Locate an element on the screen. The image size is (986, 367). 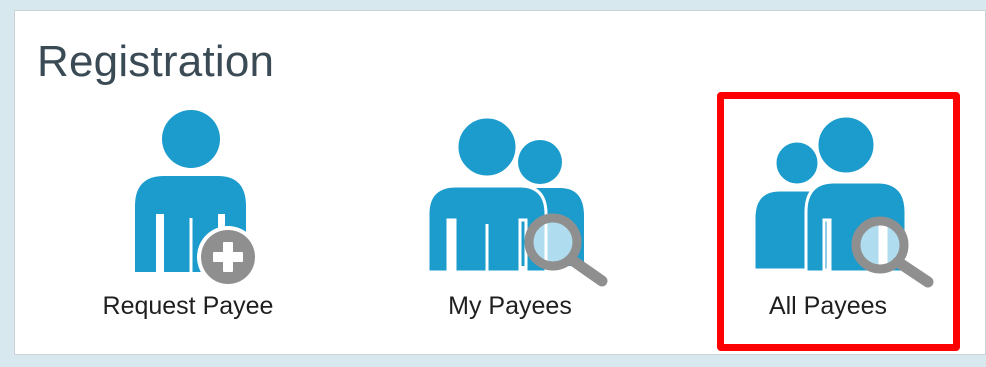
my-payees-tile: My Payees is located at coordinates (510, 210).